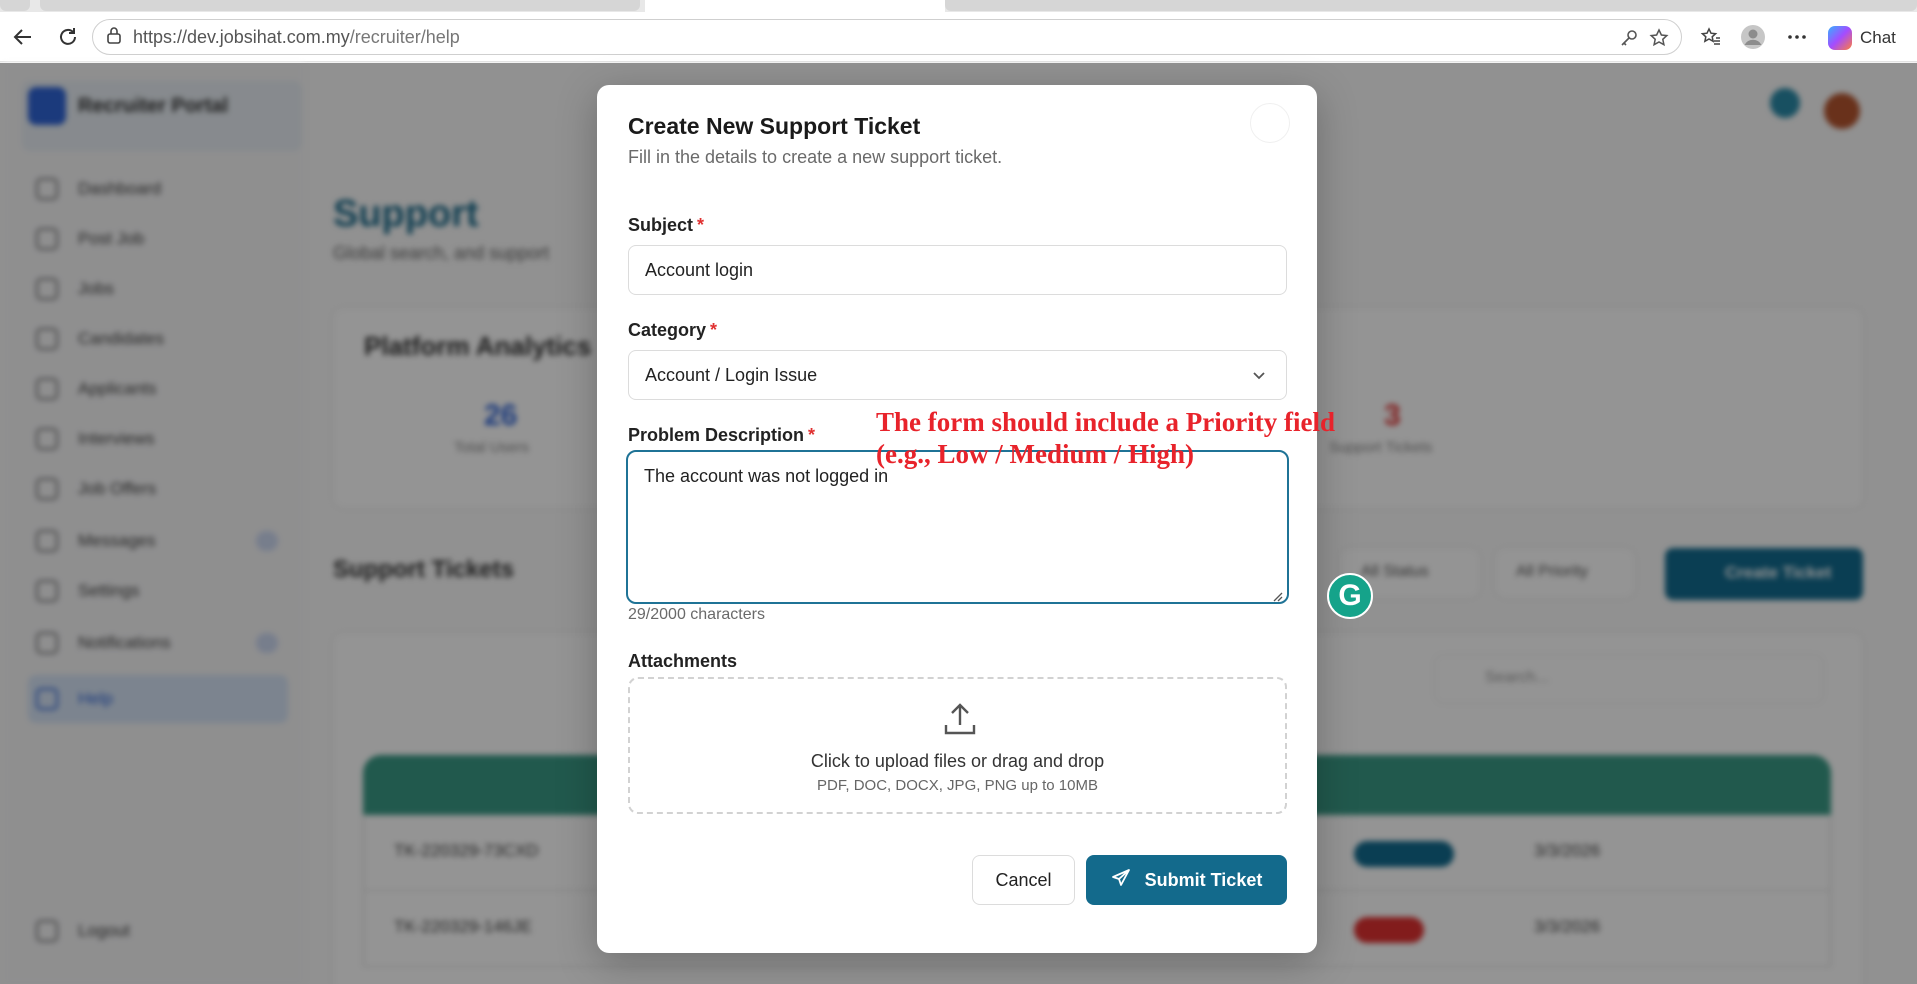  I want to click on upload-text: Click to upload files or drag and drop, so click(957, 761).